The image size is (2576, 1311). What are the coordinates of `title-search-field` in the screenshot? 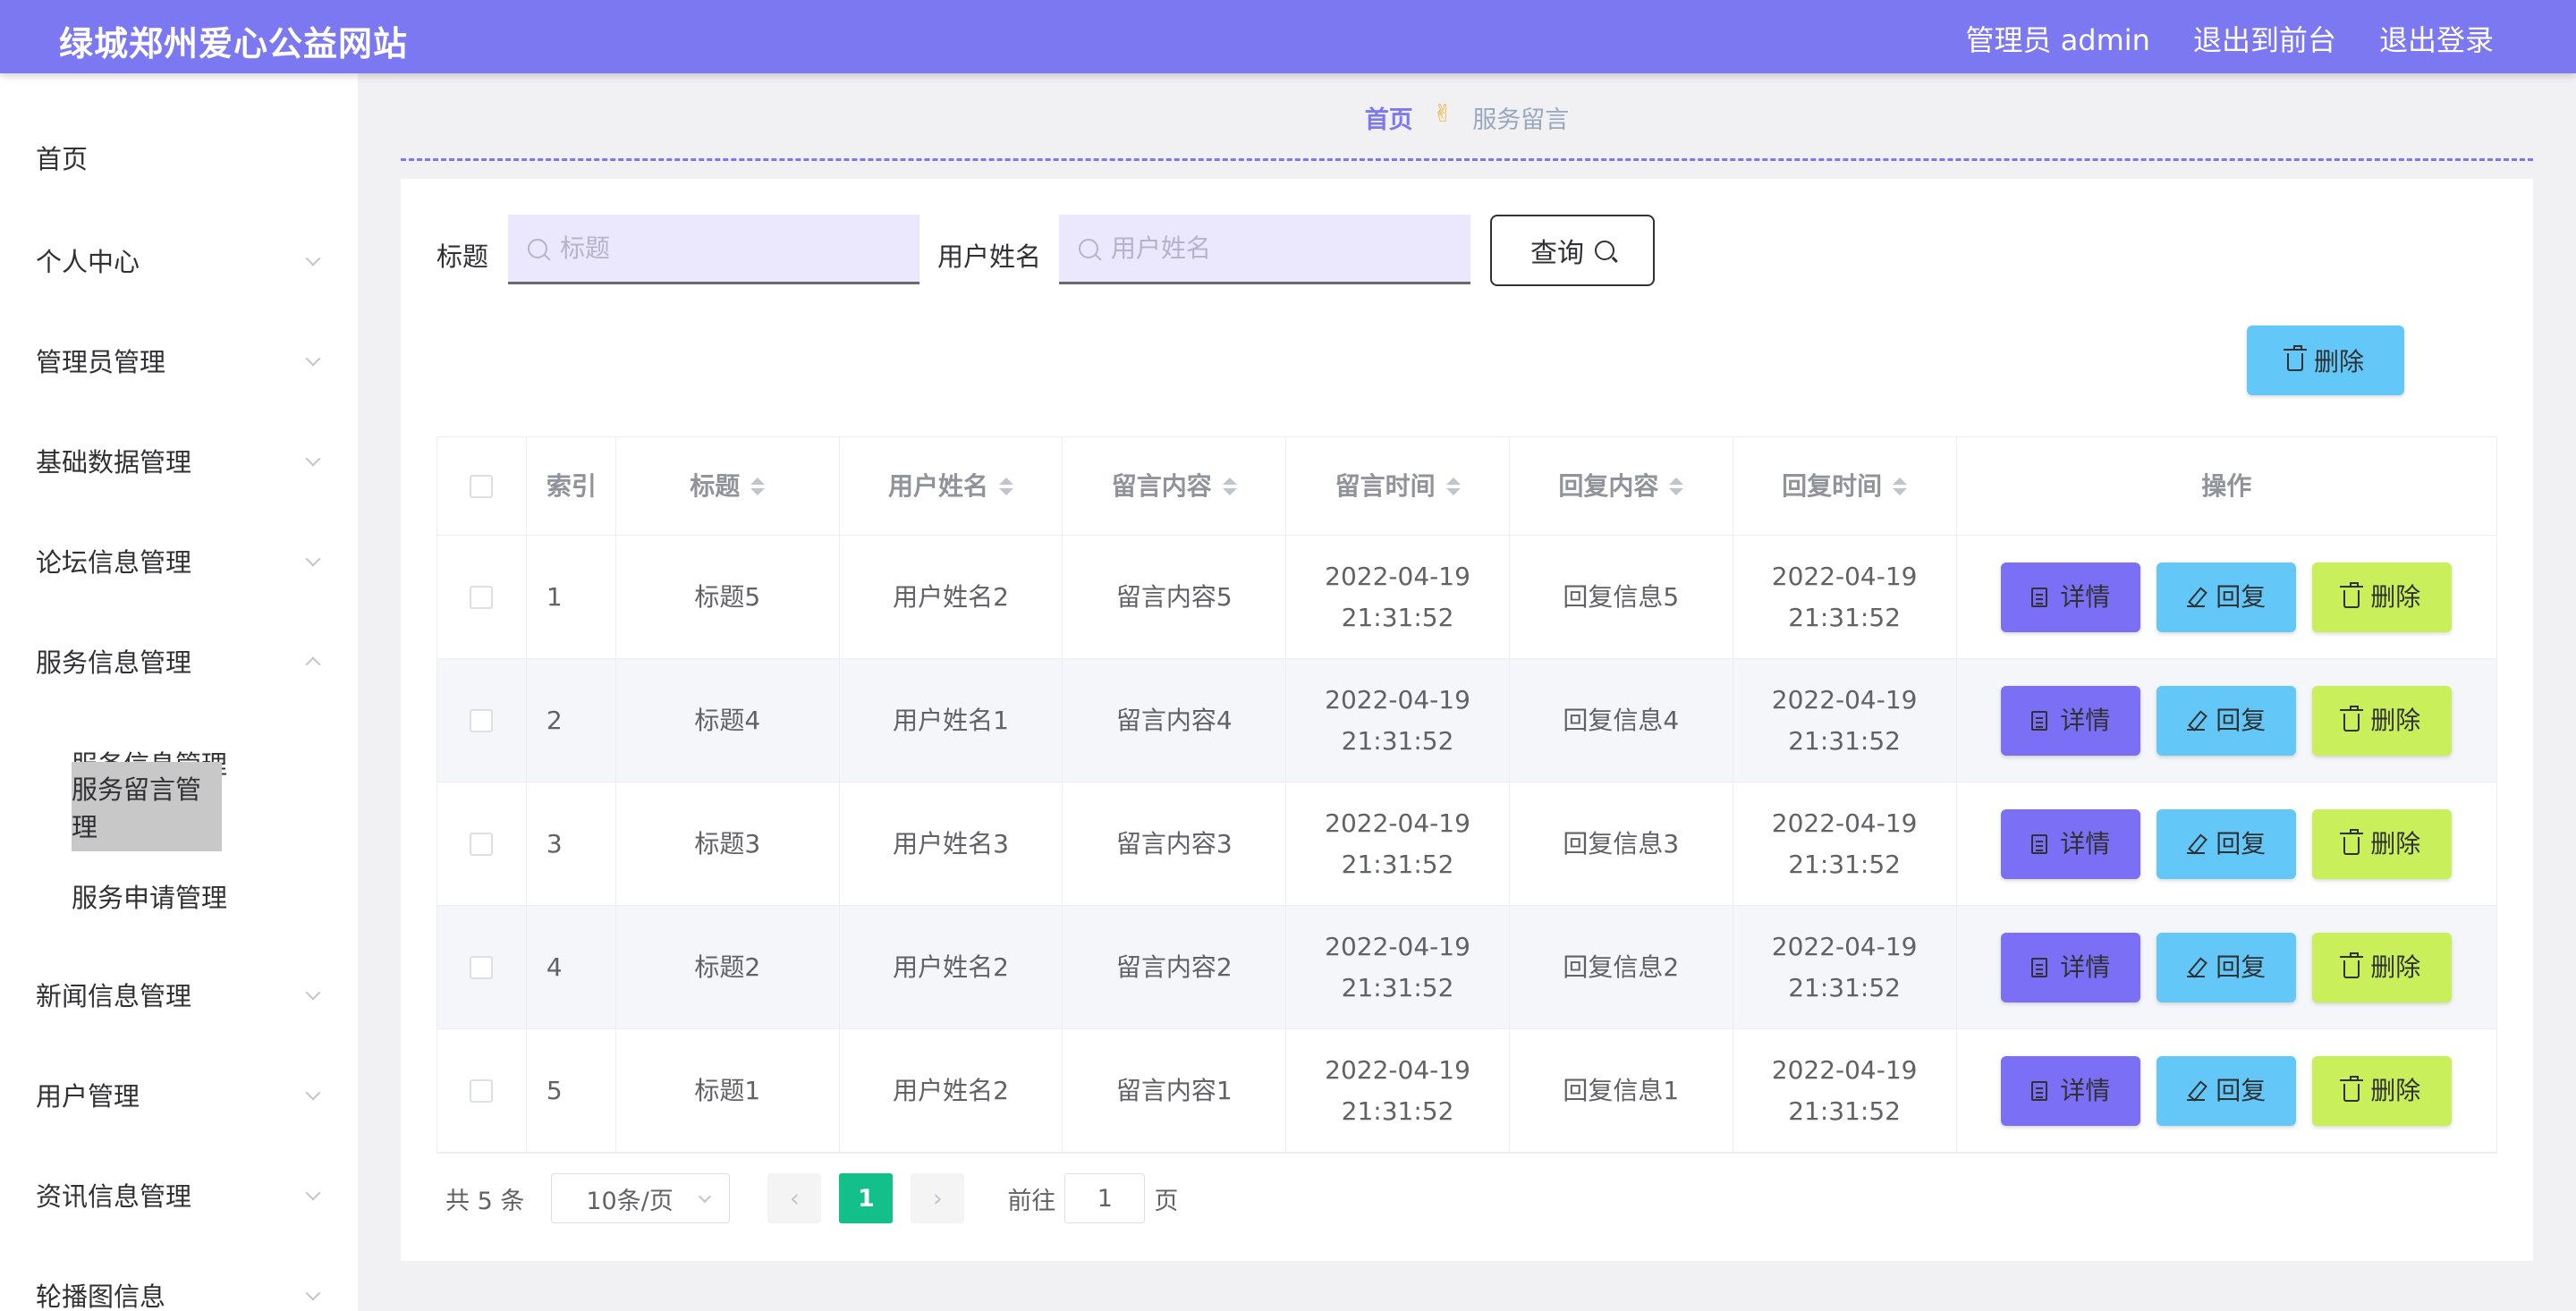 It's located at (713, 249).